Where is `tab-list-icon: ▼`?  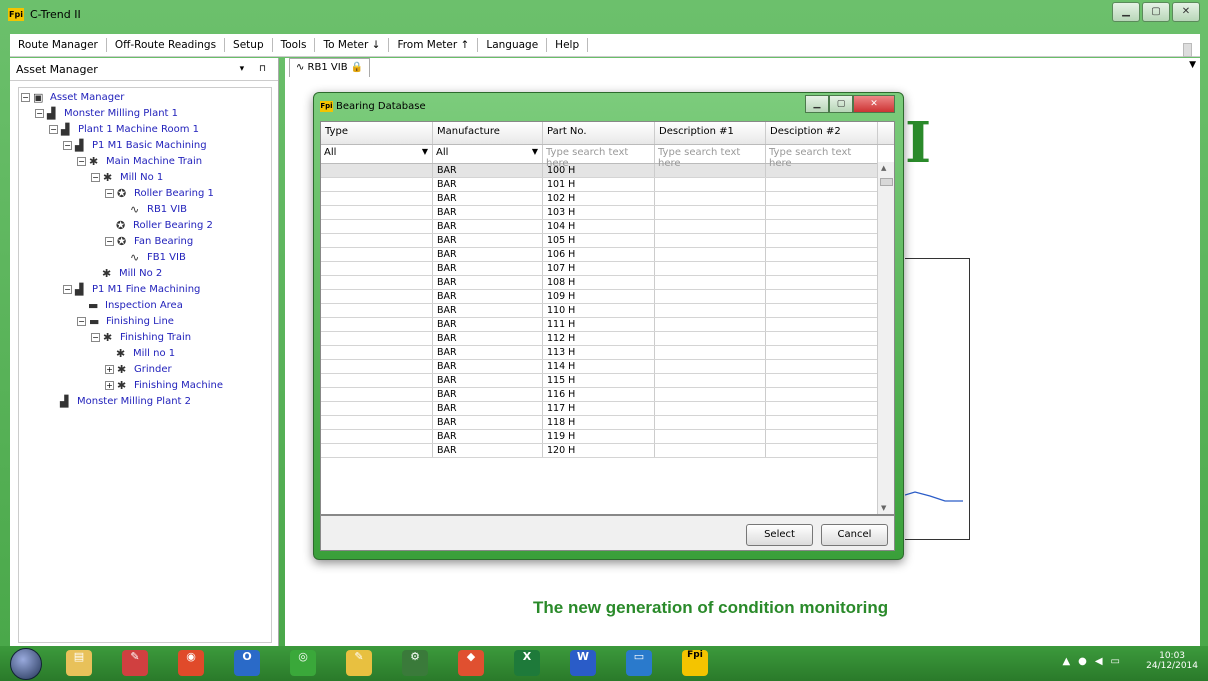 tab-list-icon: ▼ is located at coordinates (1192, 65).